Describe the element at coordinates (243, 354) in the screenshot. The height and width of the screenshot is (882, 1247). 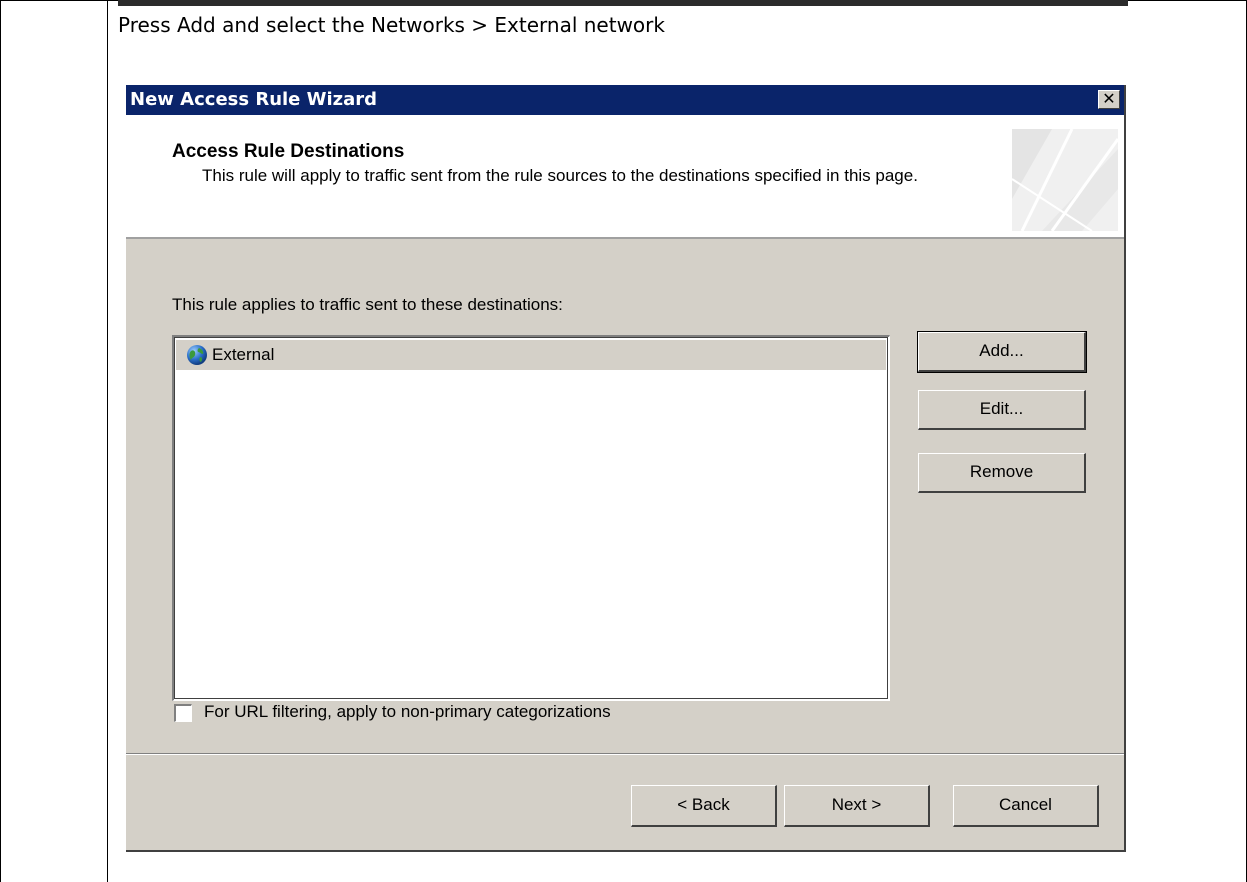
I see `list-item-label: External` at that location.